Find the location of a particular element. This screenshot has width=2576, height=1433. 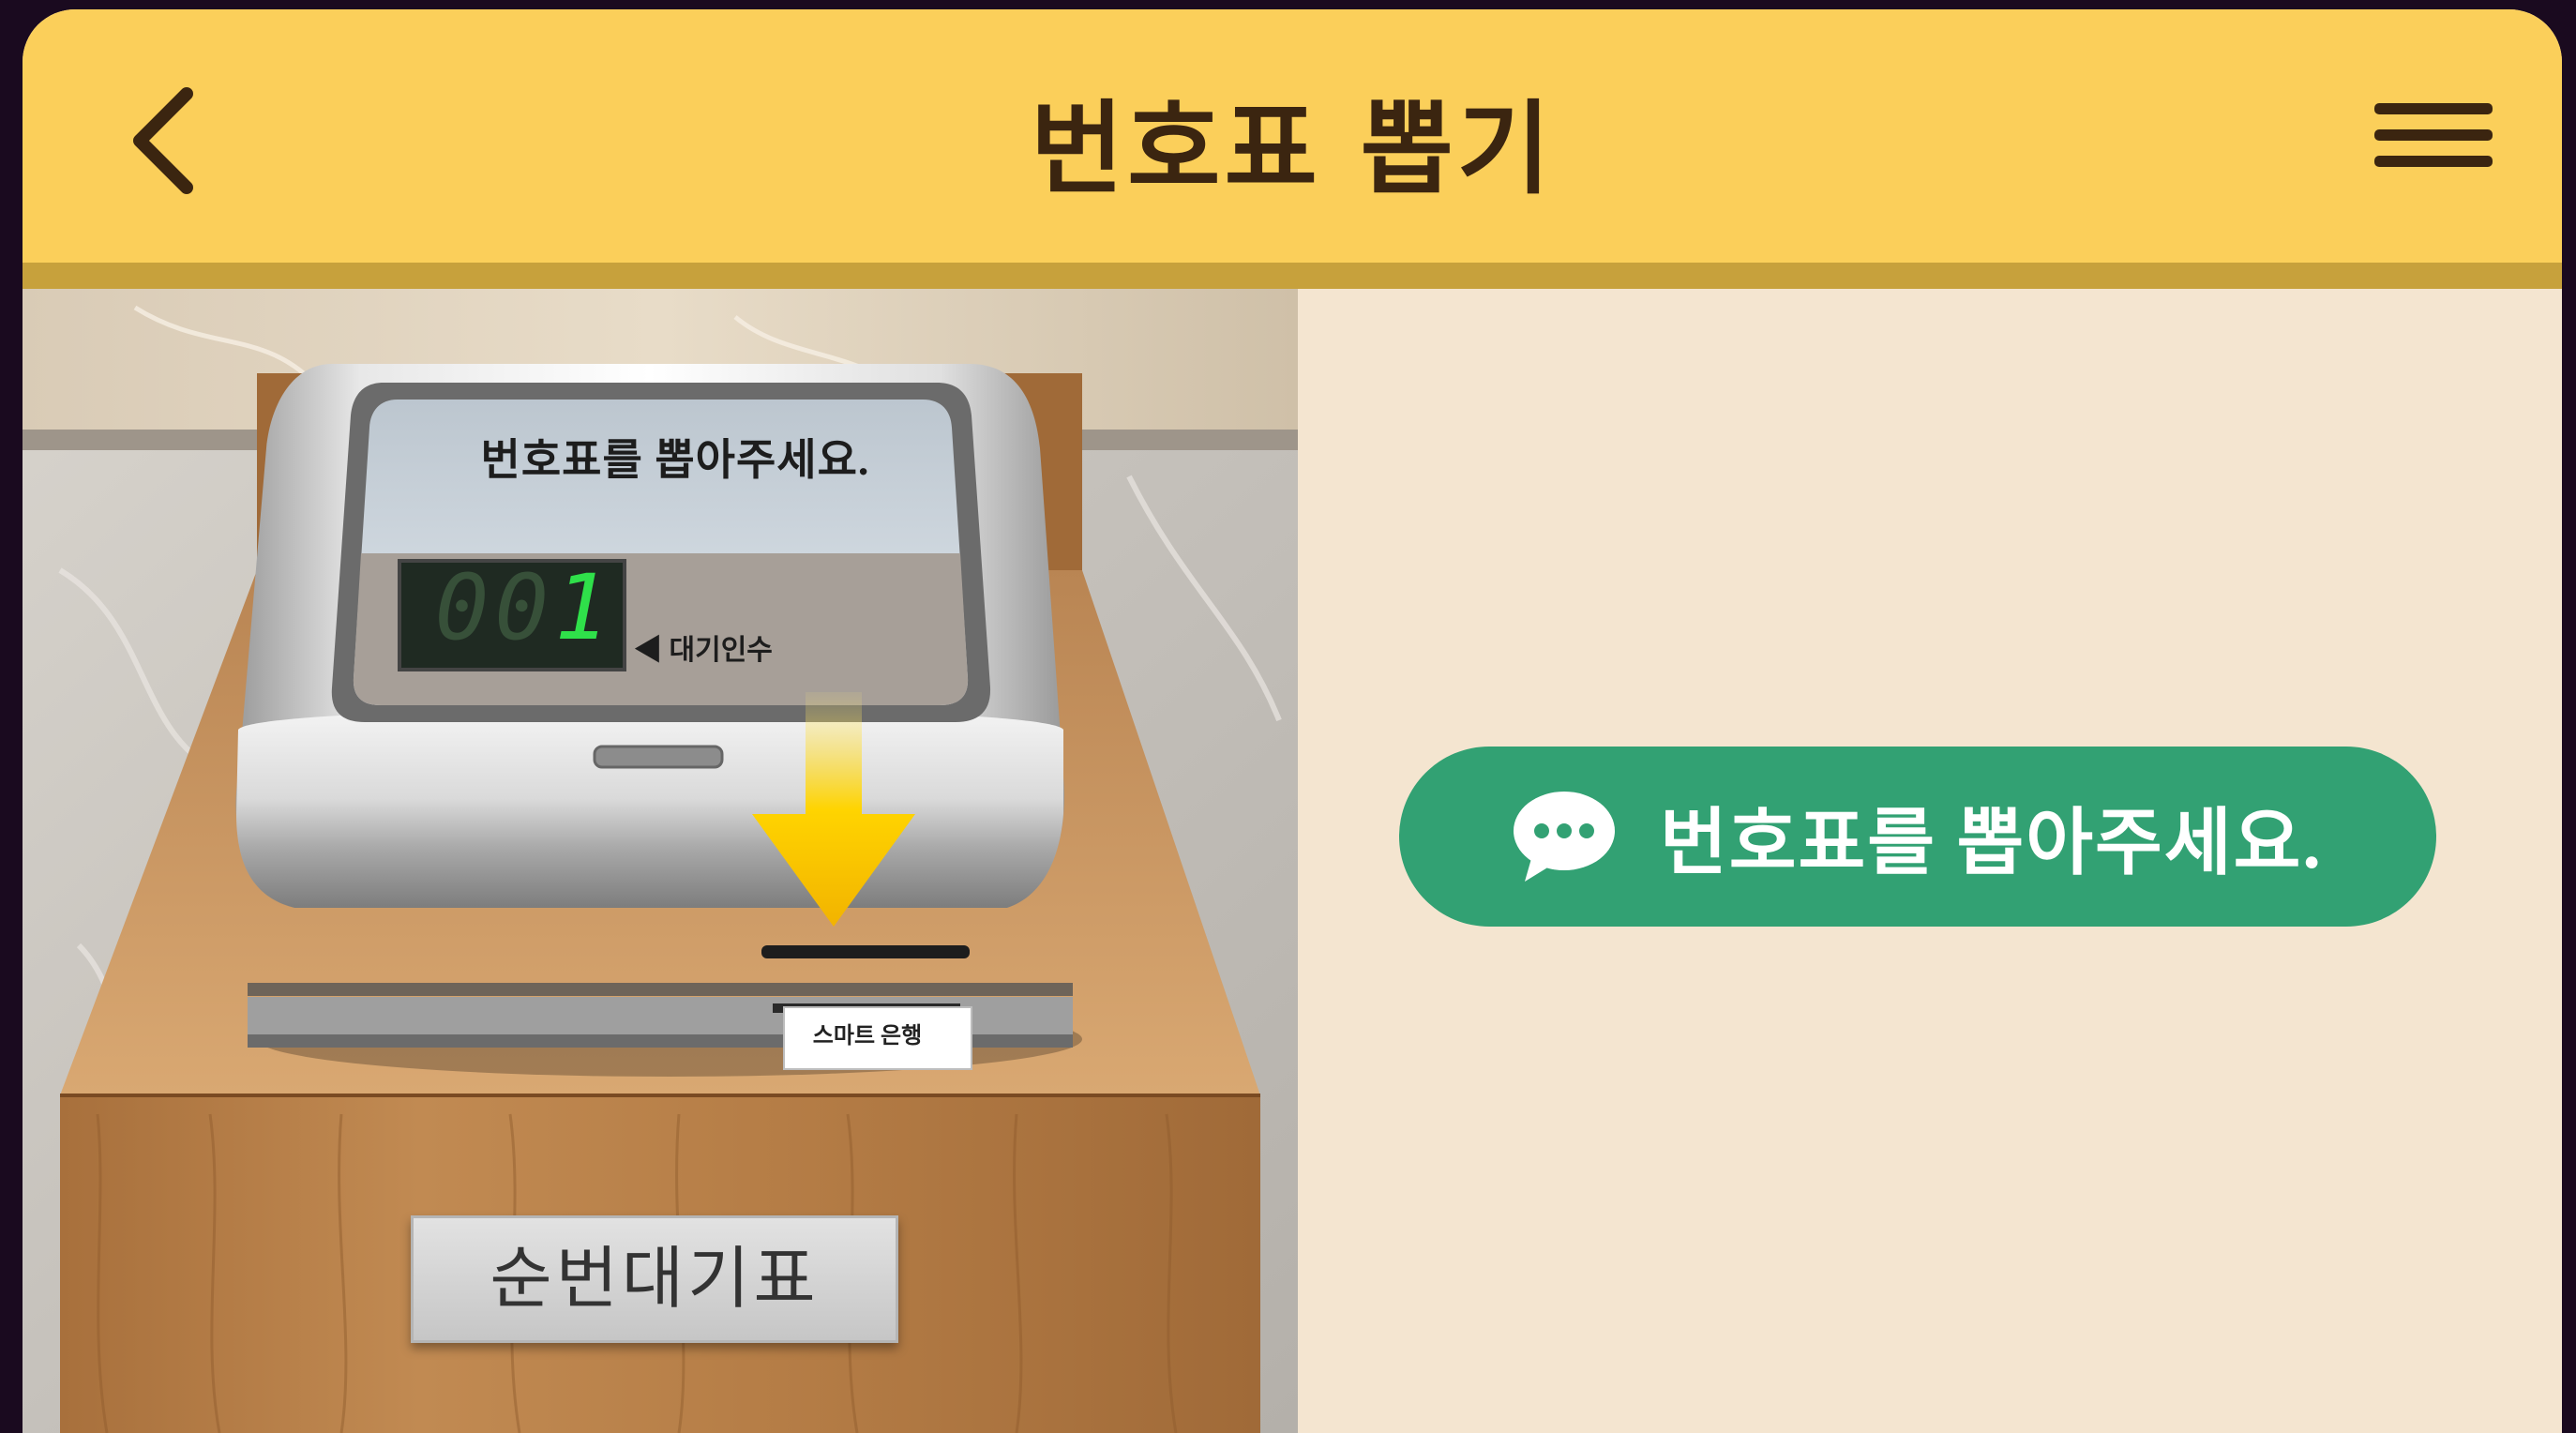

notice-text: 번호표를 뽑아주세요. is located at coordinates (1991, 842).